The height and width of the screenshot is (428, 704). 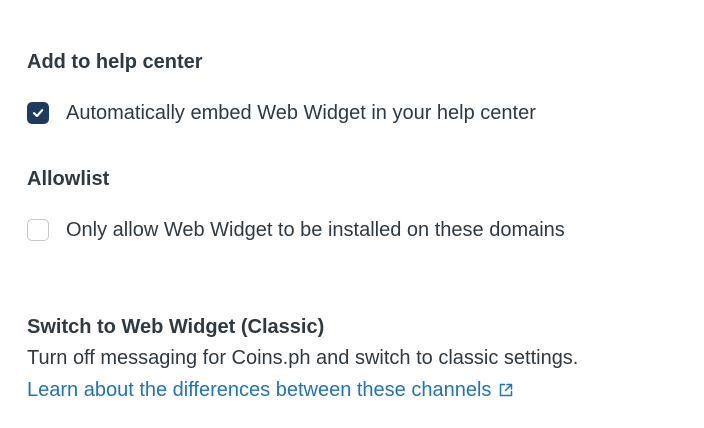 What do you see at coordinates (68, 179) in the screenshot?
I see `allowlist-heading: Allowlist` at bounding box center [68, 179].